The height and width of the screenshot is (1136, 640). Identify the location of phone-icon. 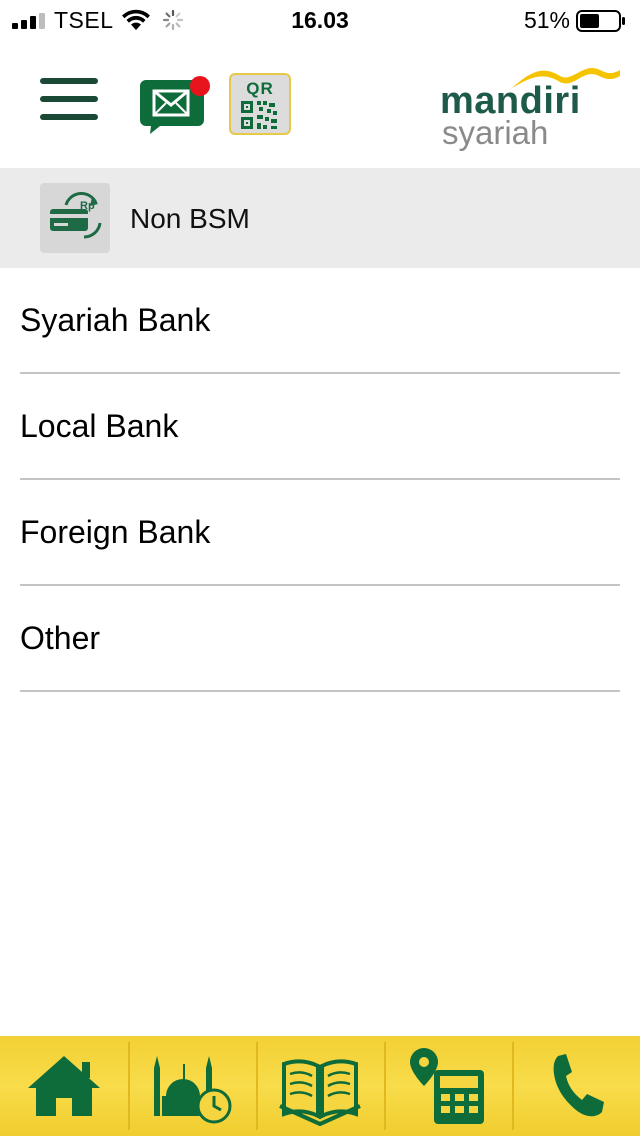
(578, 1085).